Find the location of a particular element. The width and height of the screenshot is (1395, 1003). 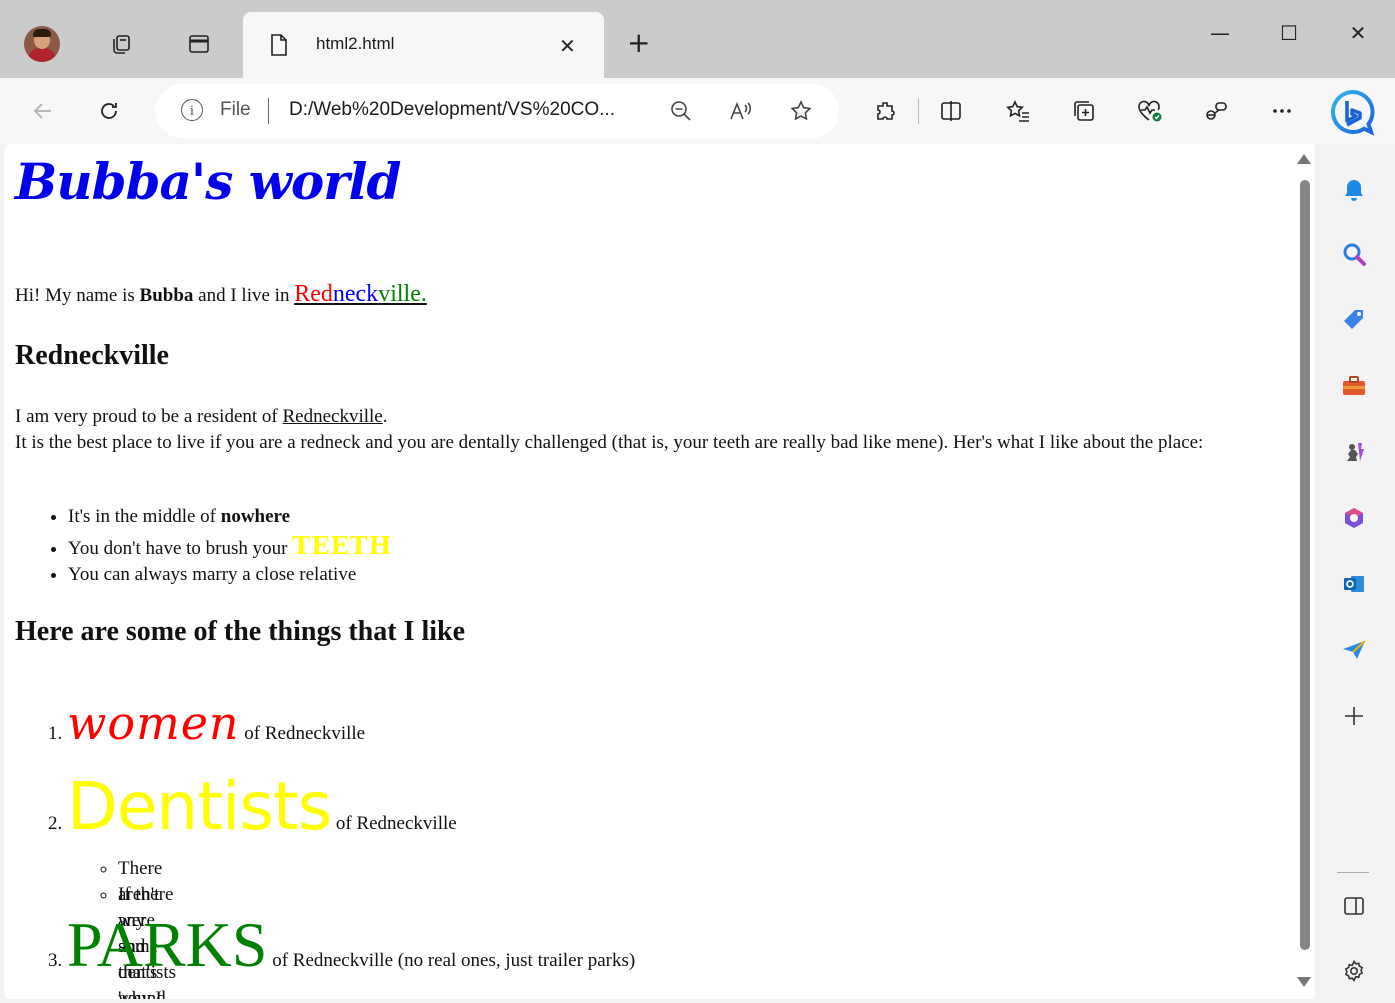

more-icon is located at coordinates (1282, 111).